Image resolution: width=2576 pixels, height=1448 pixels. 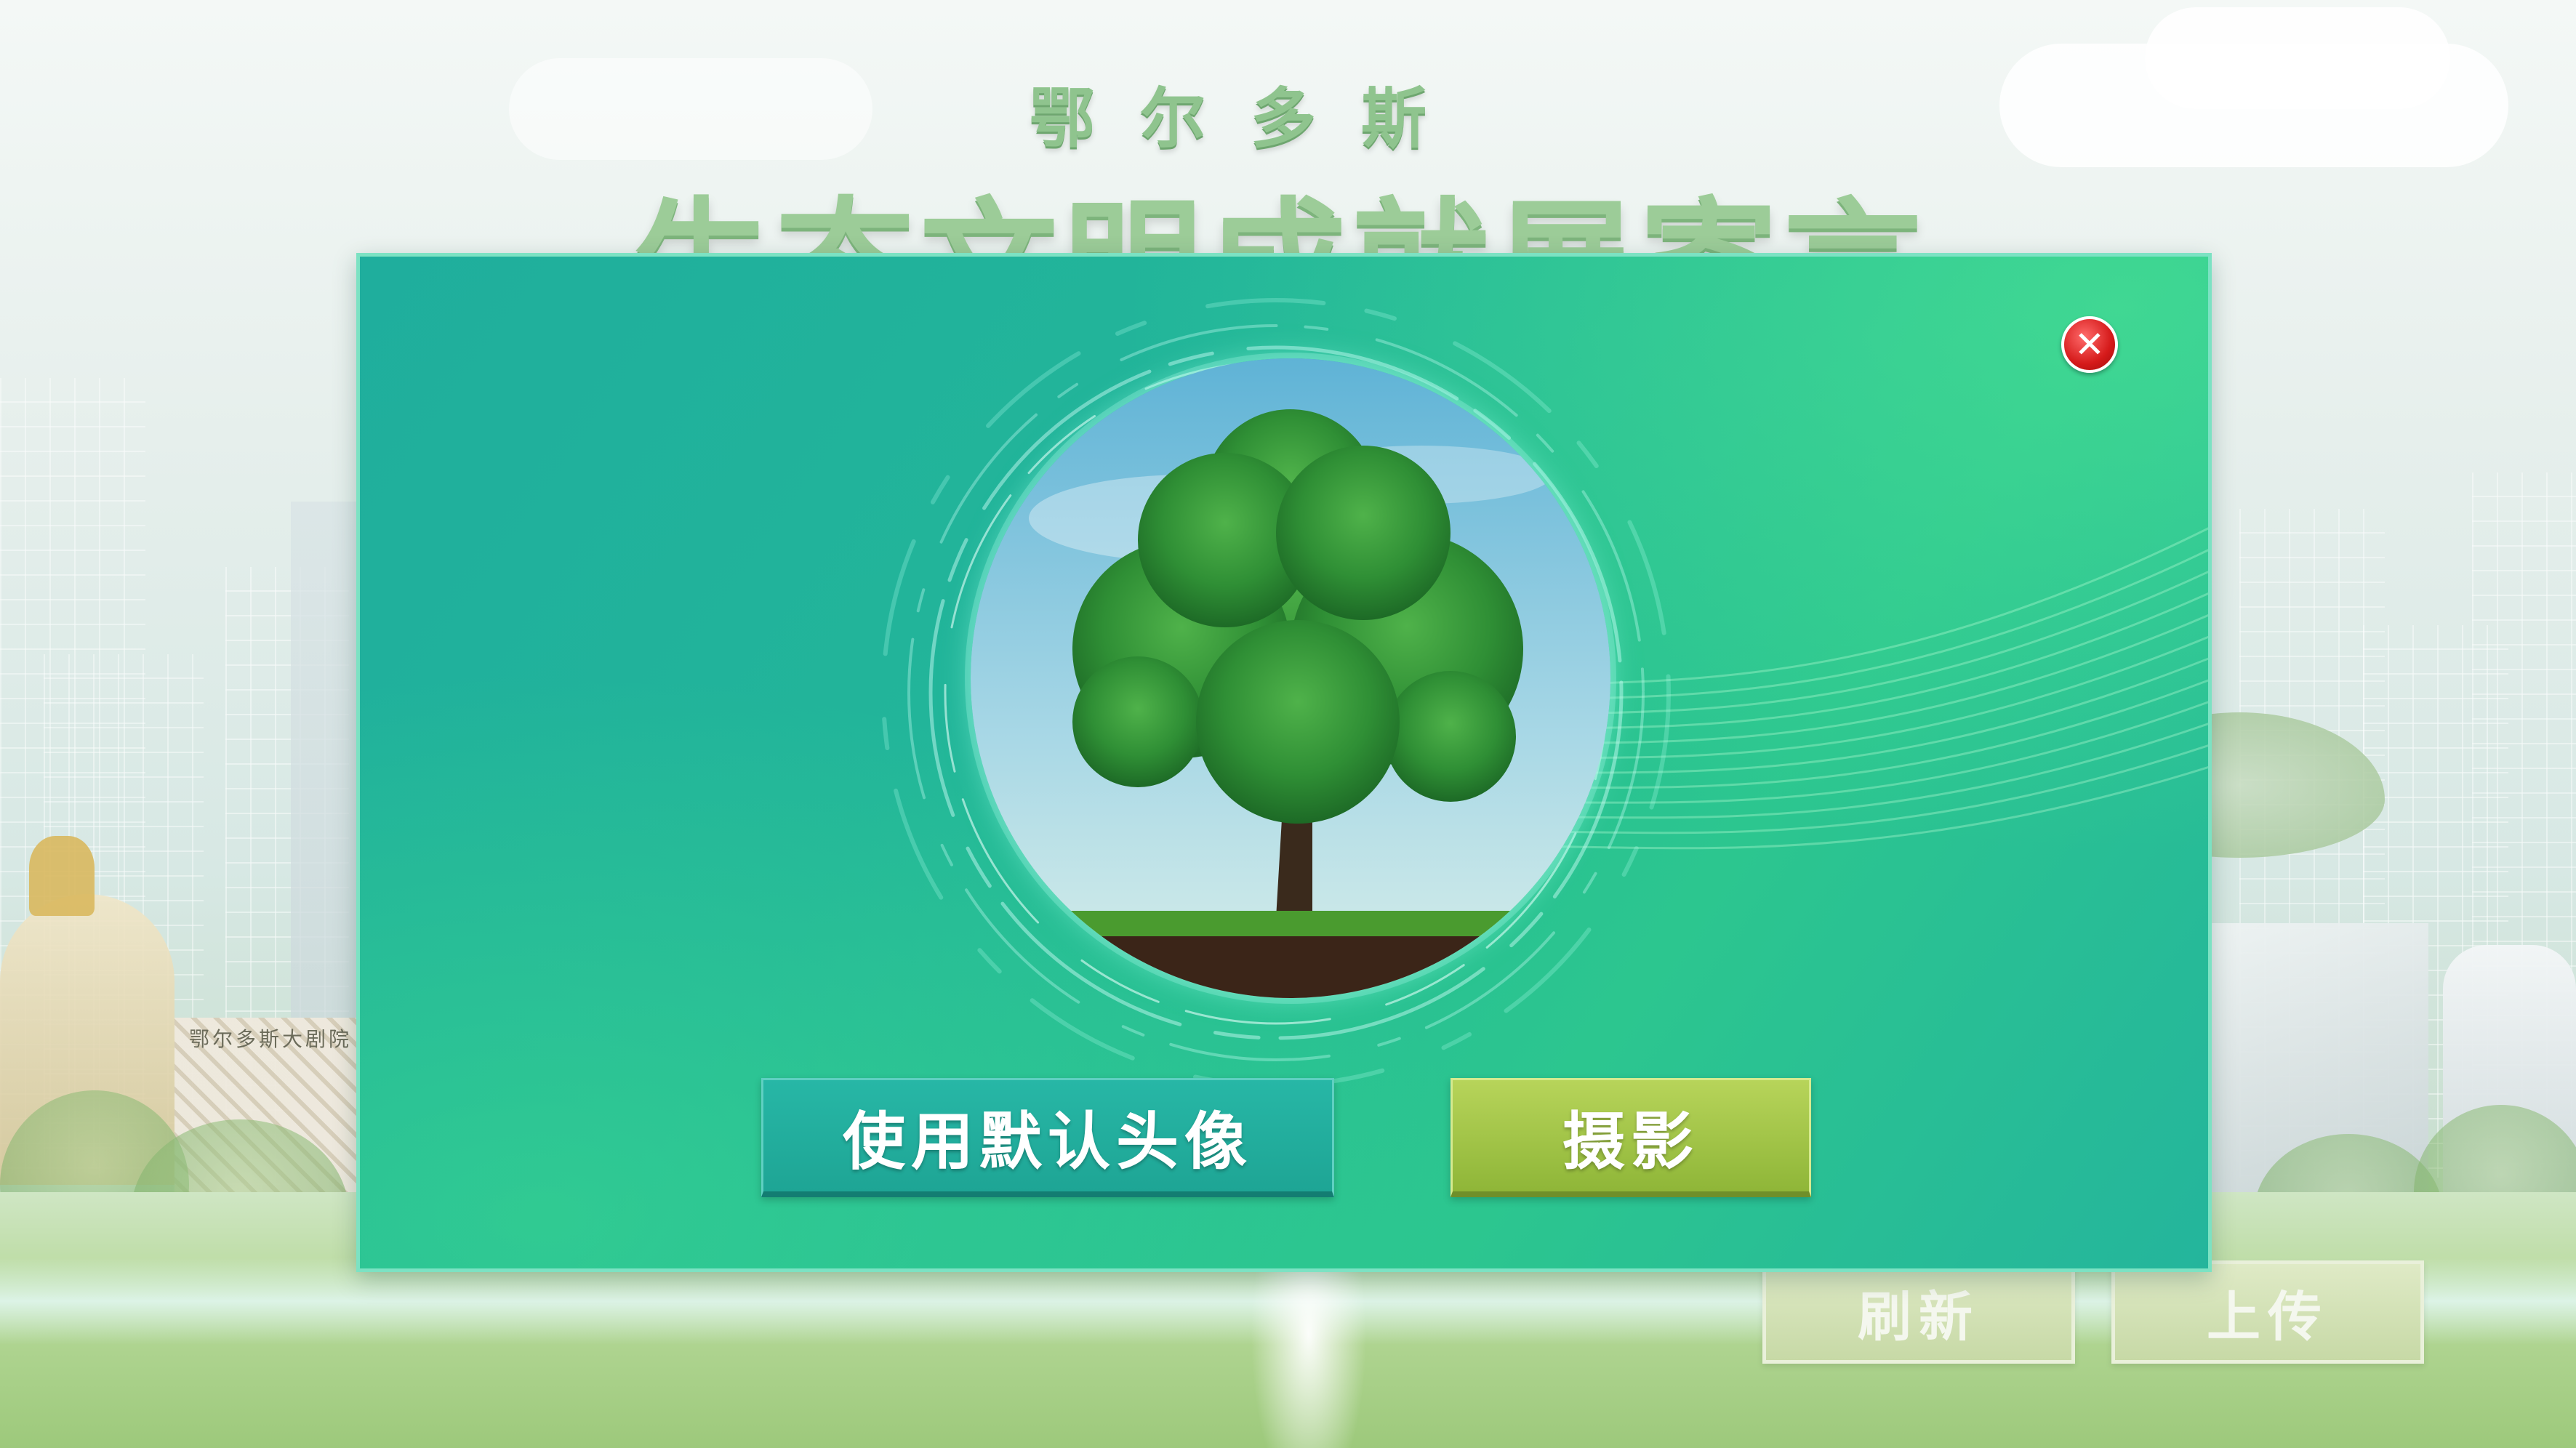 I want to click on close-button: ✕, so click(x=2089, y=344).